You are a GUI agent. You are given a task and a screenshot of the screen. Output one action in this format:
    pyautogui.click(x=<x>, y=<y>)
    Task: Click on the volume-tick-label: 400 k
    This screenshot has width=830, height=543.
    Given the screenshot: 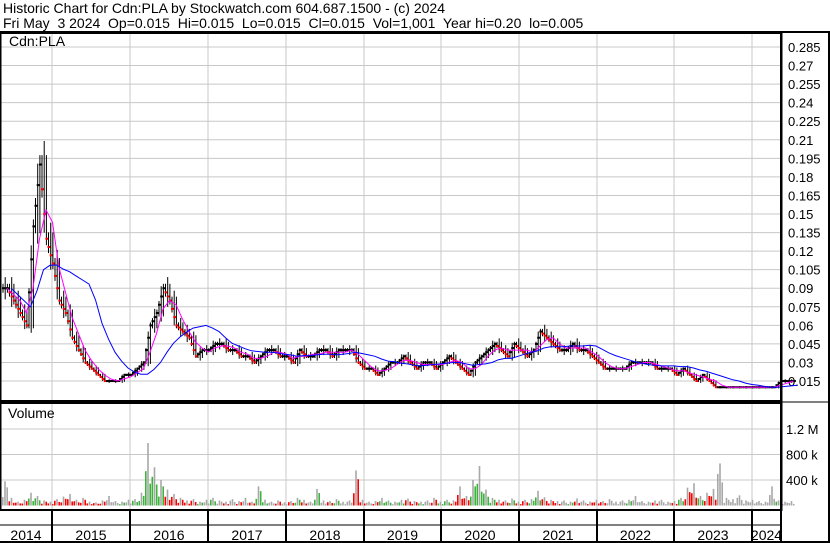 What is the action you would take?
    pyautogui.click(x=802, y=480)
    